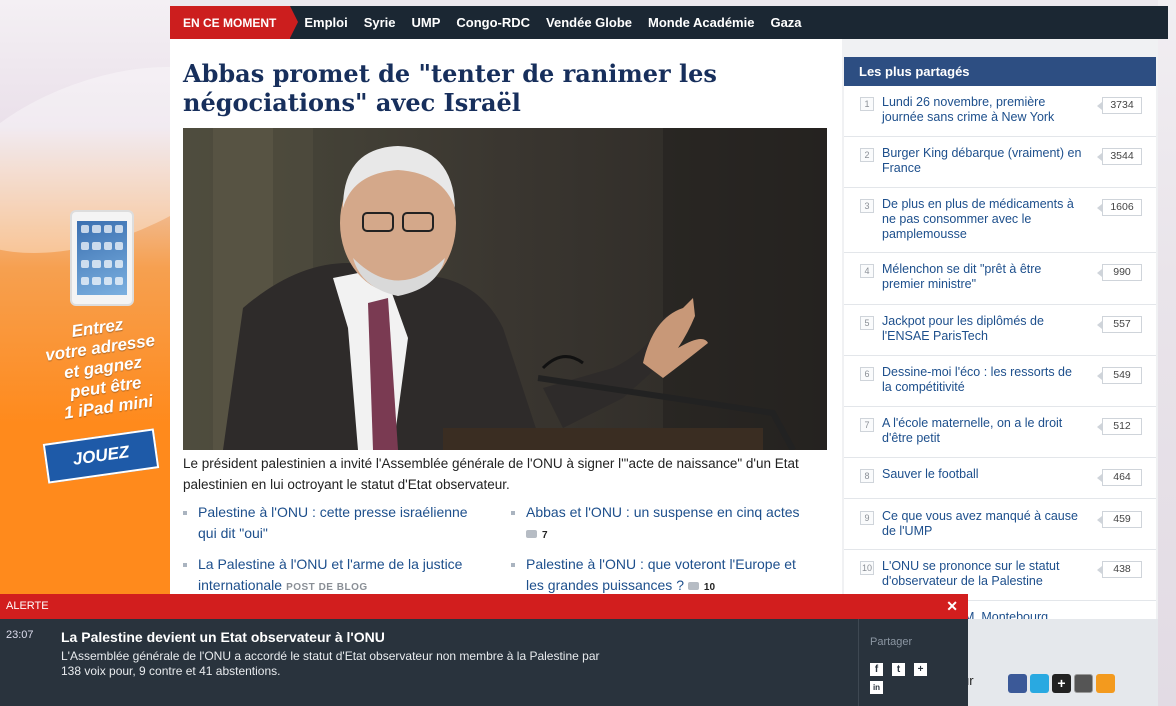 This screenshot has height=706, width=1176. I want to click on share-count: 990, so click(1119, 272).